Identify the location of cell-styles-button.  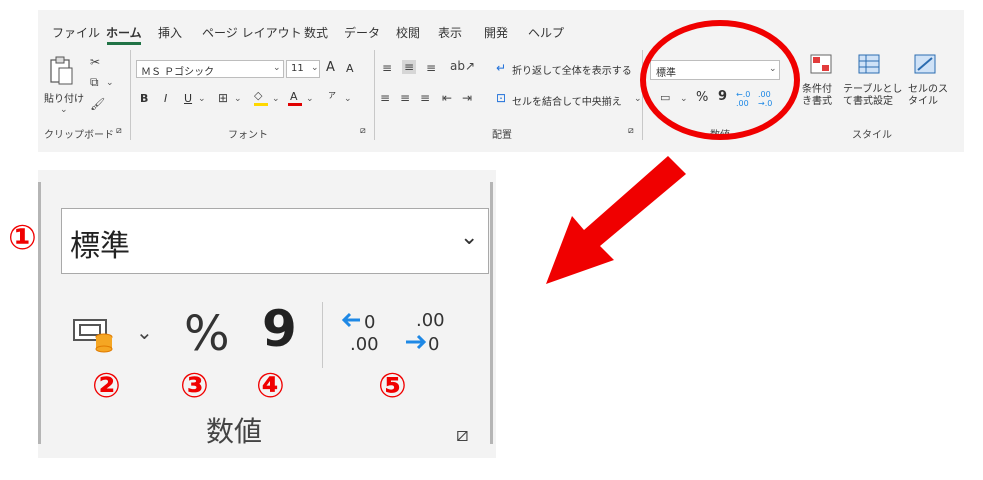
(925, 64).